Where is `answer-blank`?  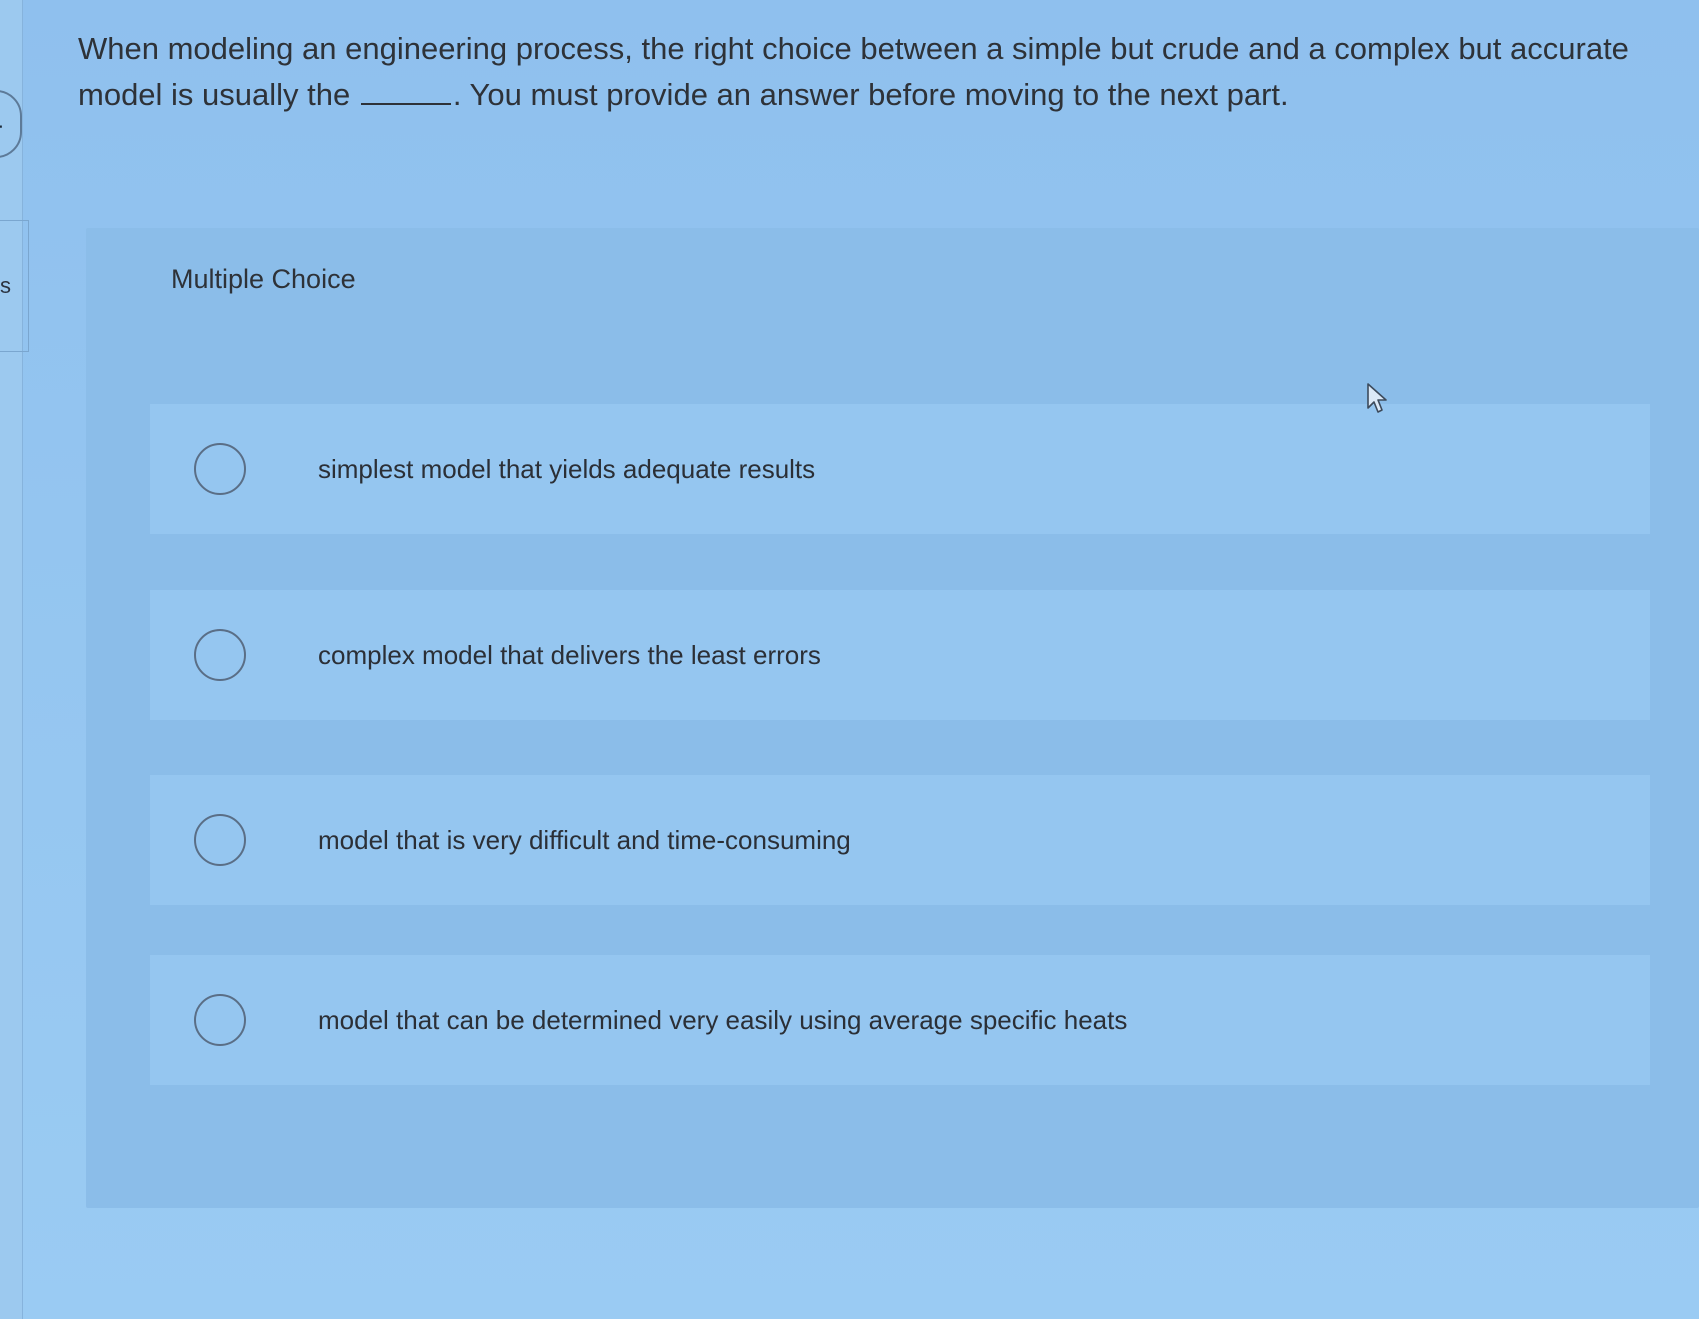
answer-blank is located at coordinates (405, 90).